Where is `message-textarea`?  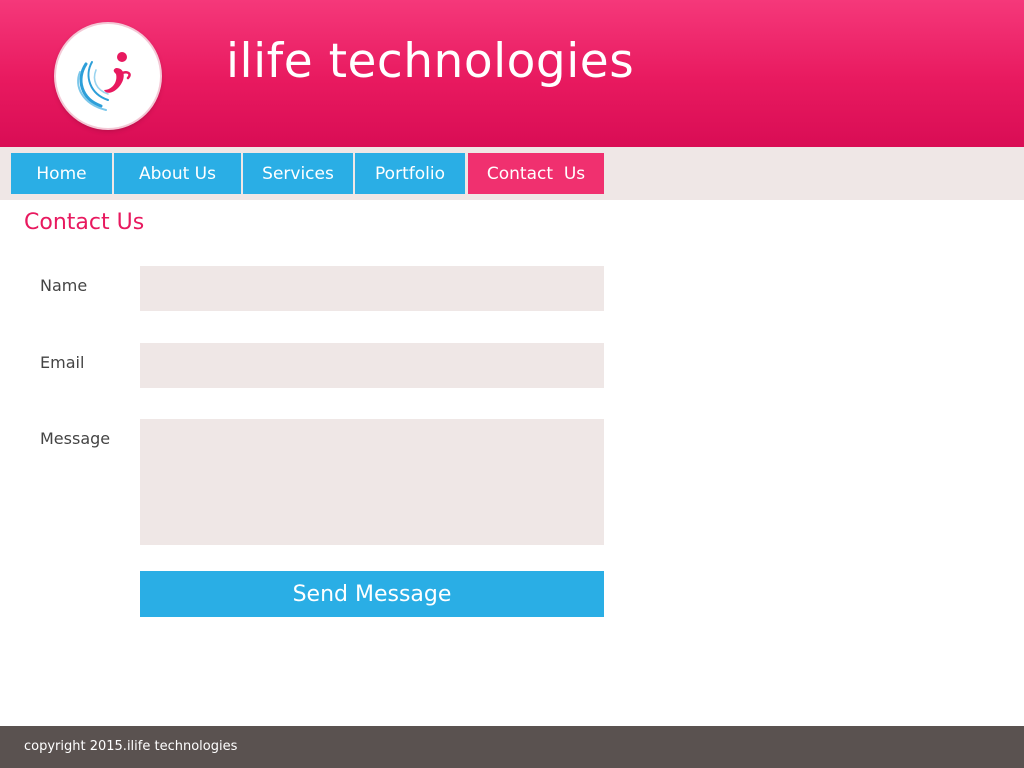
message-textarea is located at coordinates (372, 482).